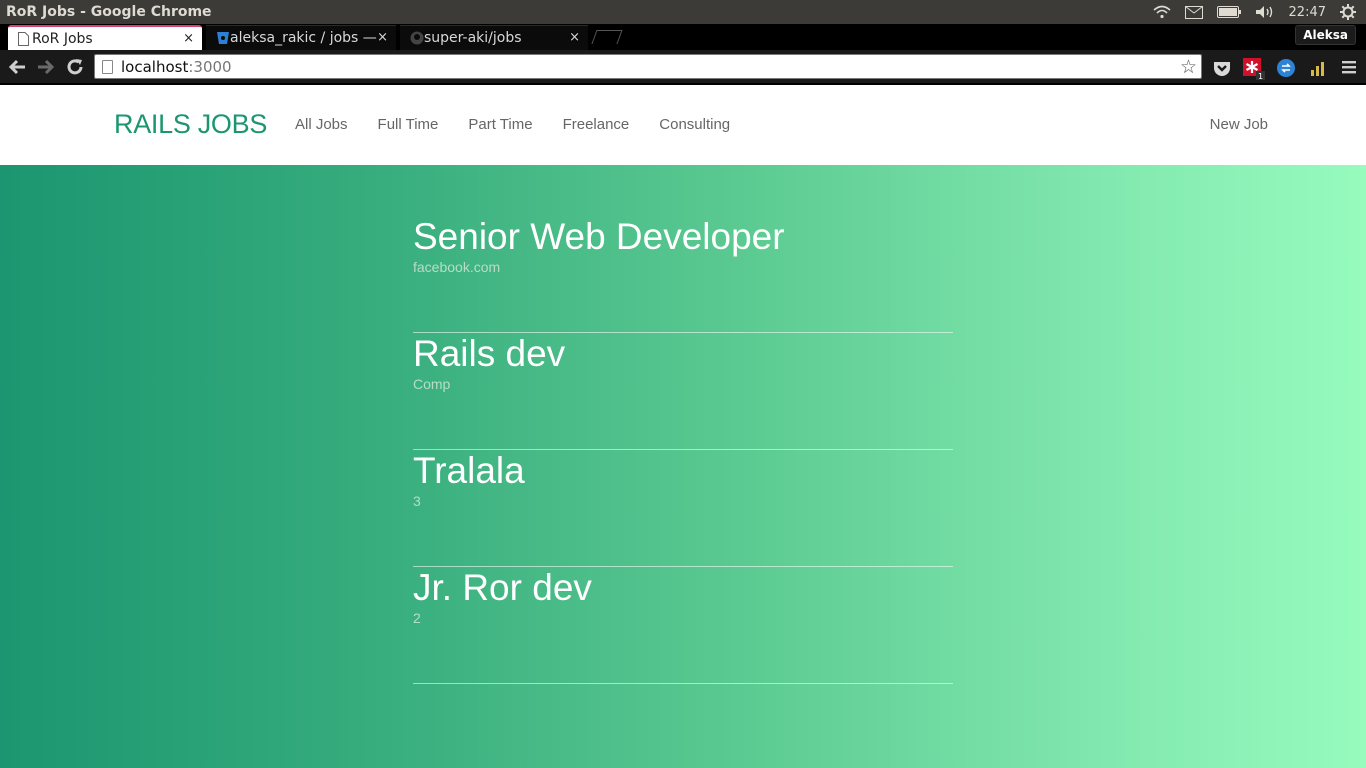 This screenshot has height=768, width=1366. I want to click on bookmark-star-icon: ☆, so click(1188, 67).